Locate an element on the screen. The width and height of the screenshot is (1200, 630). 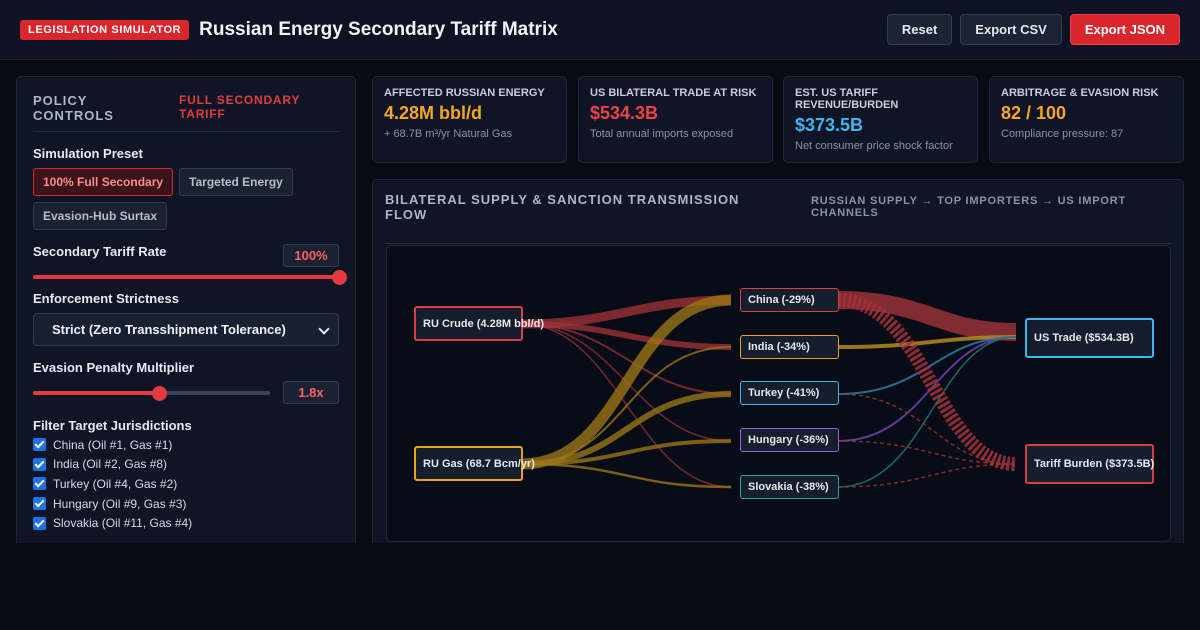
evasion-slider-thumb is located at coordinates (159, 393).